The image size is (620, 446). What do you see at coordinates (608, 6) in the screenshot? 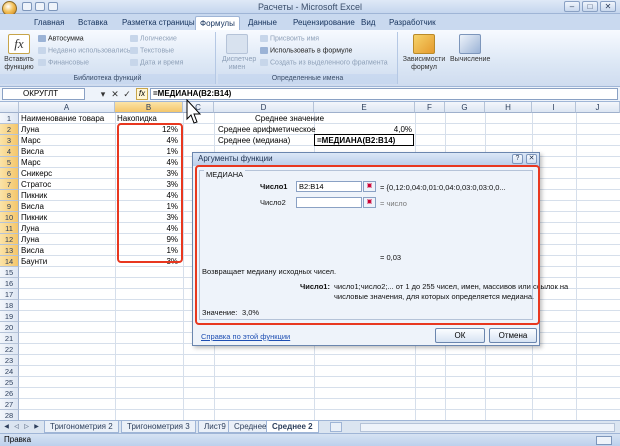
I see `close-button: ✕` at bounding box center [608, 6].